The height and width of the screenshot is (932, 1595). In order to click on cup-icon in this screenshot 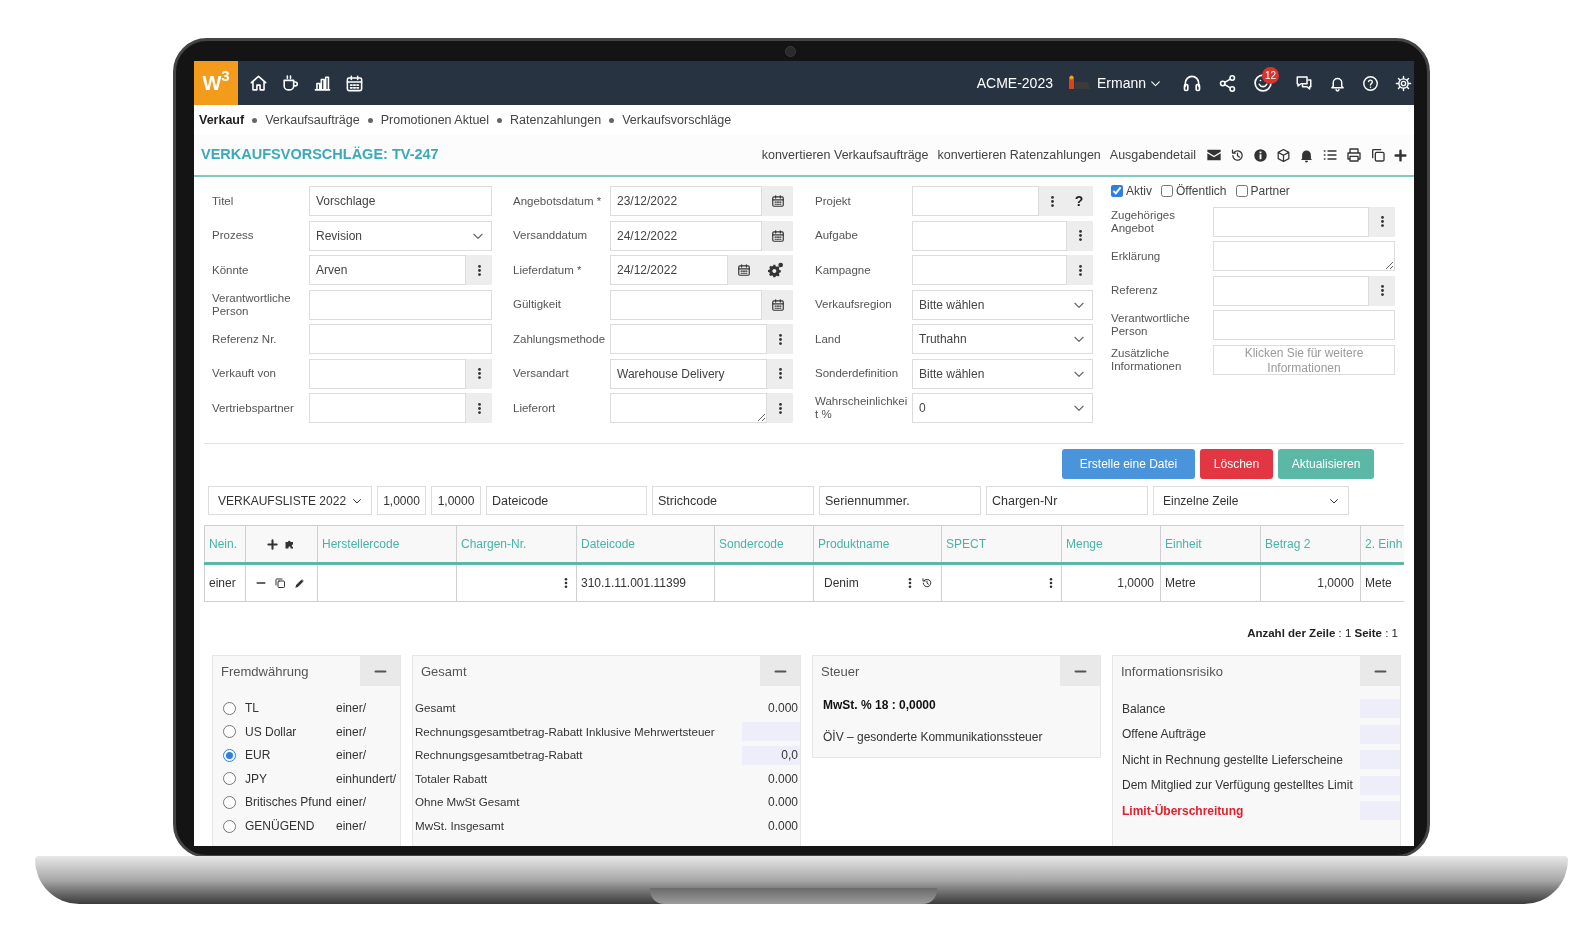, I will do `click(290, 83)`.